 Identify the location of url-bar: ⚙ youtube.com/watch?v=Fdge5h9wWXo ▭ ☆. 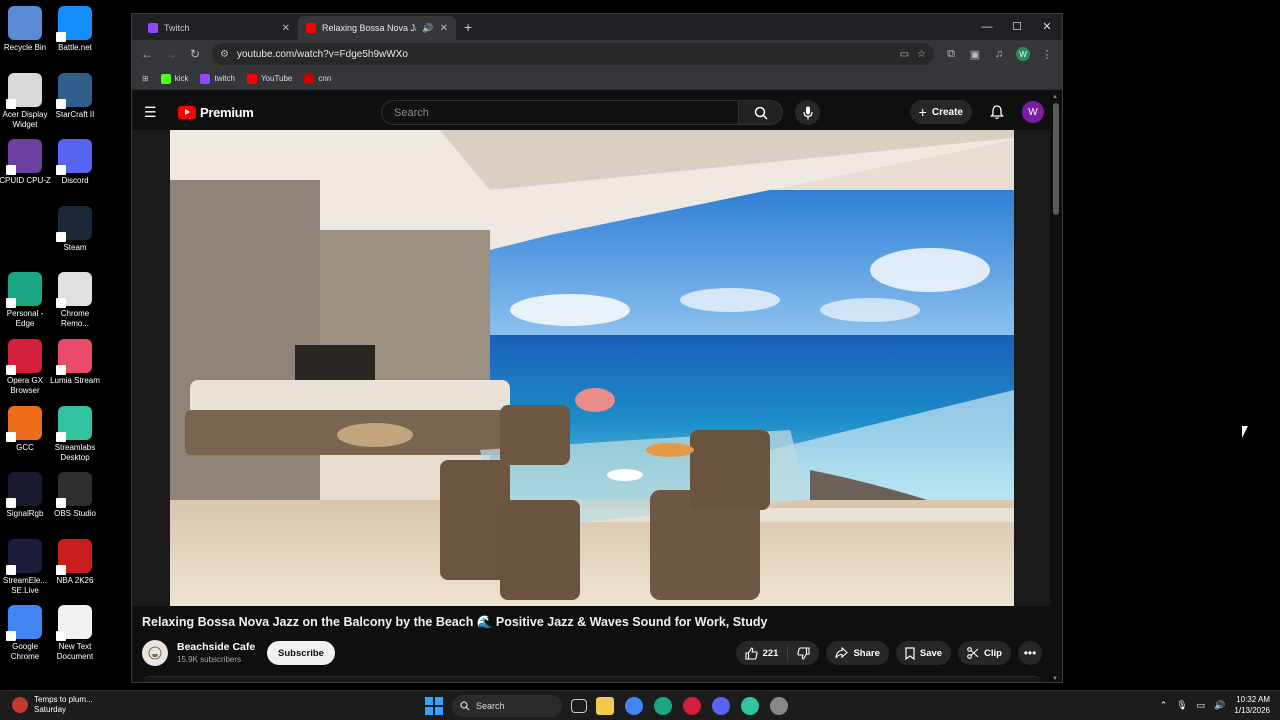
(573, 54).